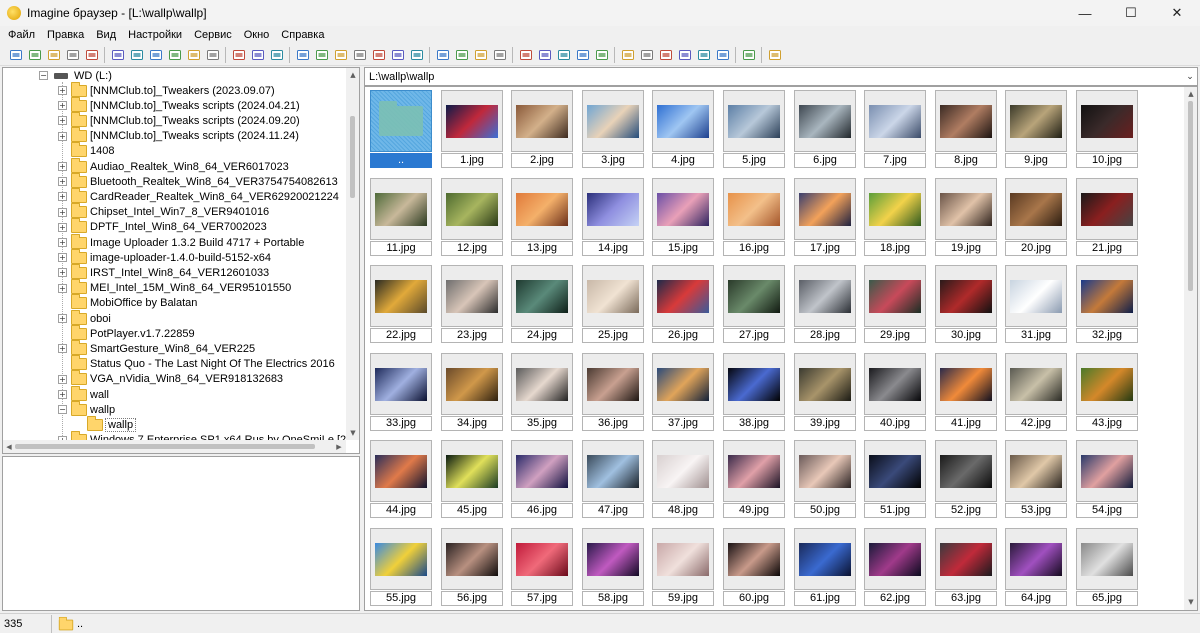 This screenshot has height=633, width=1200. I want to click on tools-icon, so click(628, 55).